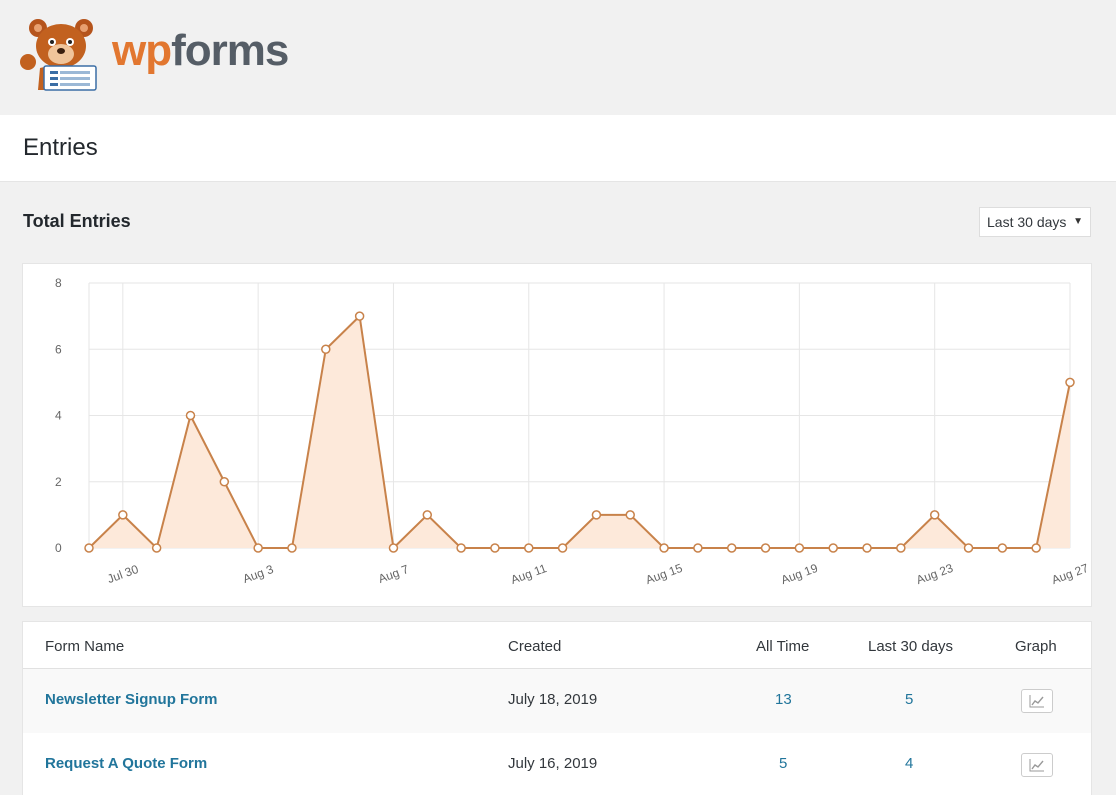  Describe the element at coordinates (783, 763) in the screenshot. I see `all-time-count: 5` at that location.